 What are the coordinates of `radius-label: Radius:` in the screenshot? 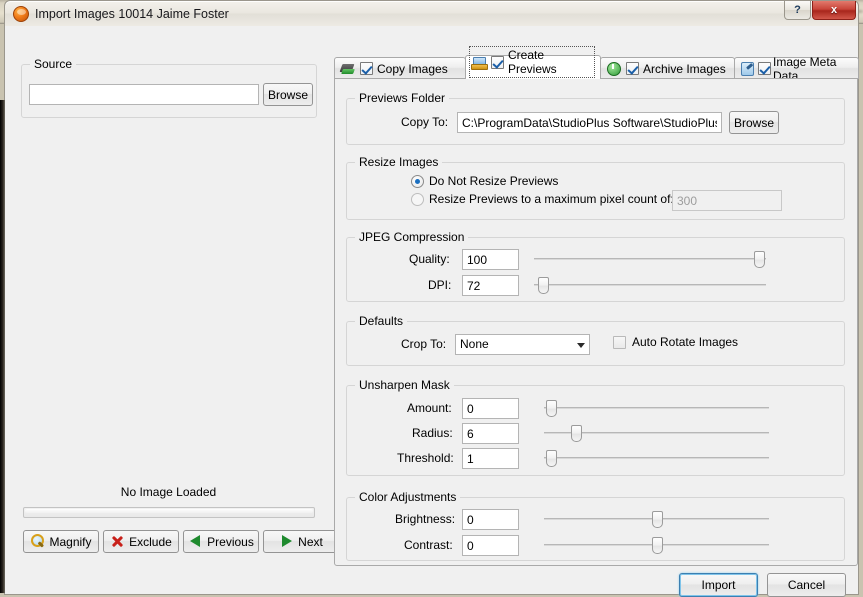 It's located at (432, 433).